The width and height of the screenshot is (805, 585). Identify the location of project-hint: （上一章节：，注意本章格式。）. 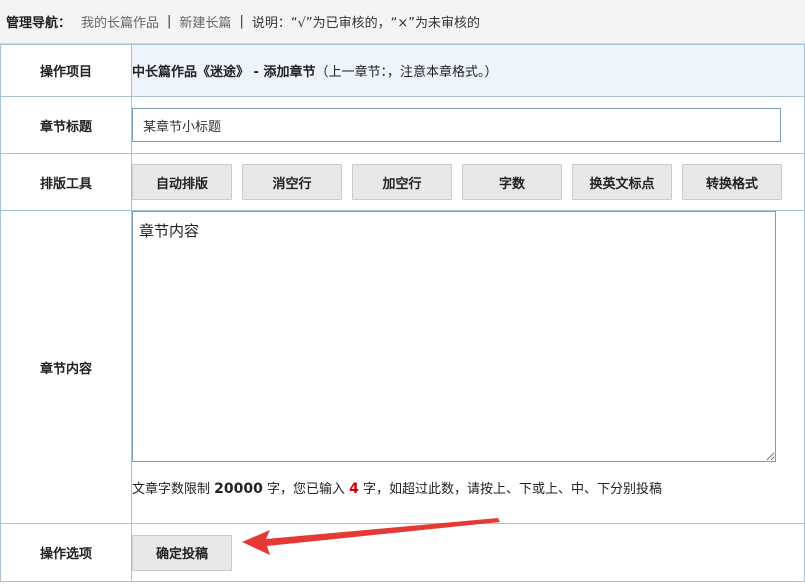
(406, 72).